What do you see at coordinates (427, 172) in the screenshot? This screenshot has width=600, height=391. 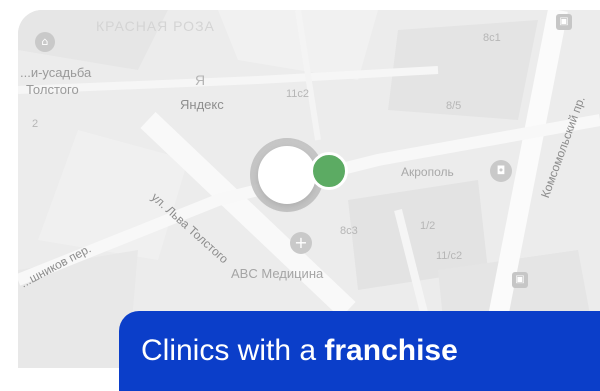 I see `akropol-label: Акрополь` at bounding box center [427, 172].